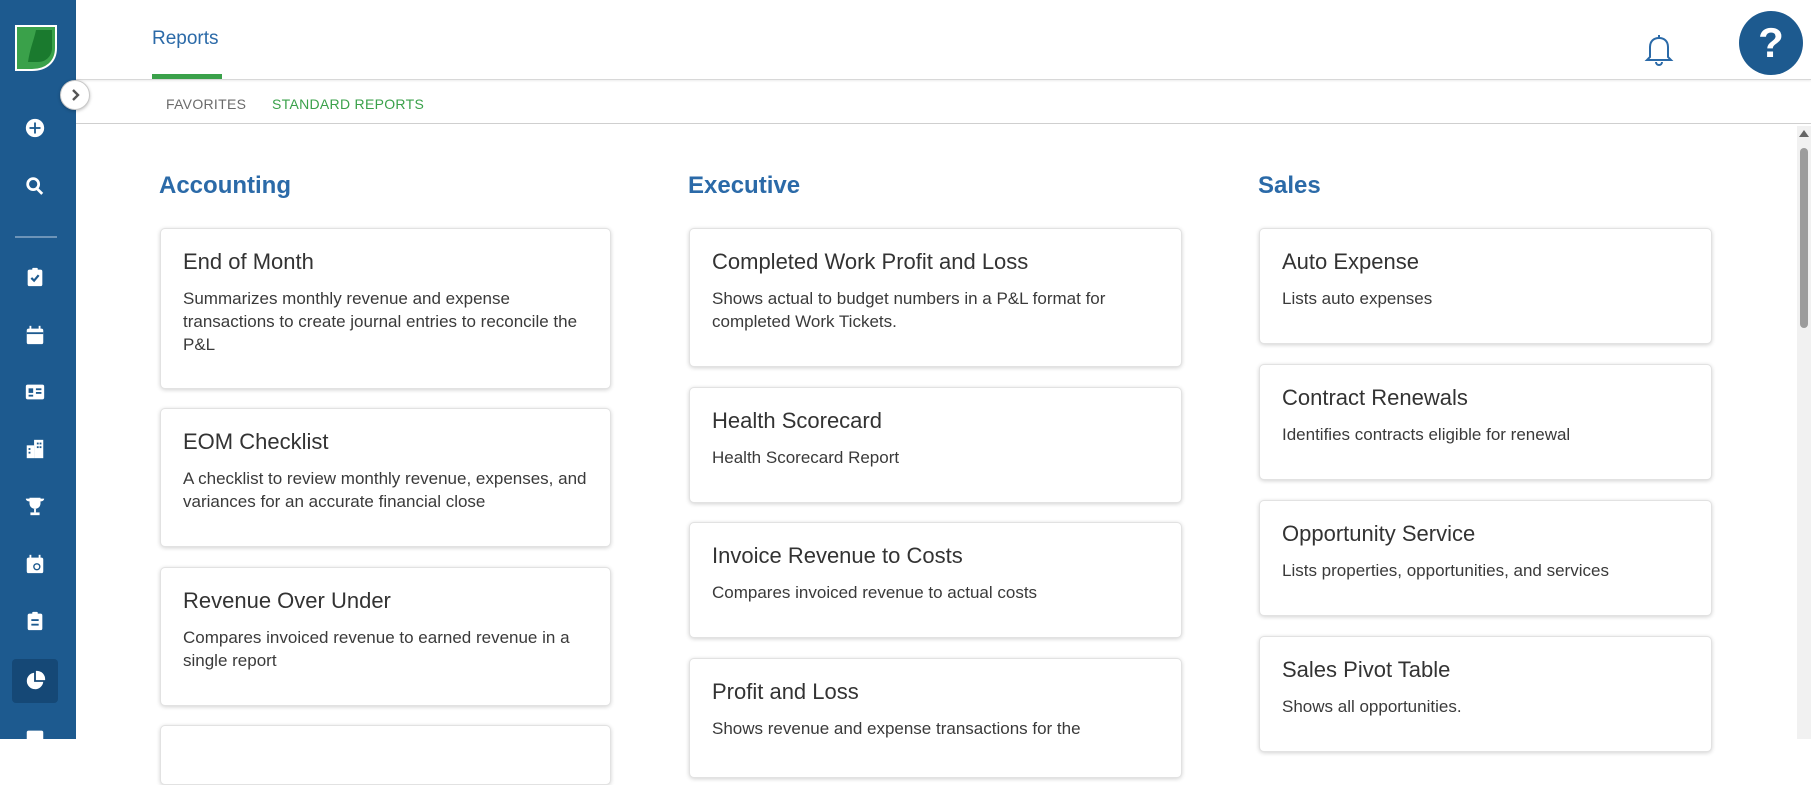 Image resolution: width=1811 pixels, height=785 pixels. I want to click on section-title-accounting: Accounting, so click(225, 185).